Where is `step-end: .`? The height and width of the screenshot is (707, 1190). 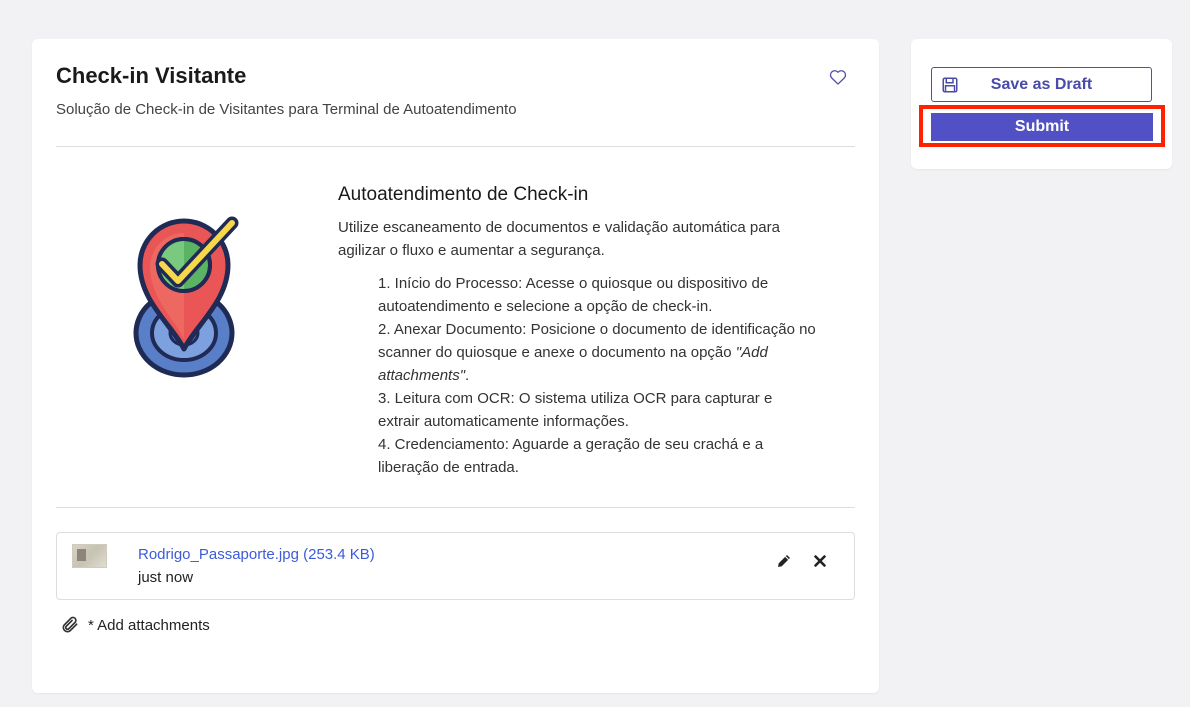 step-end: . is located at coordinates (467, 375).